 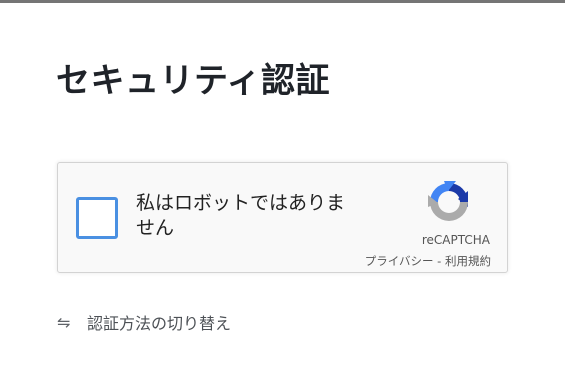 What do you see at coordinates (448, 201) in the screenshot?
I see `recaptcha-logo-icon` at bounding box center [448, 201].